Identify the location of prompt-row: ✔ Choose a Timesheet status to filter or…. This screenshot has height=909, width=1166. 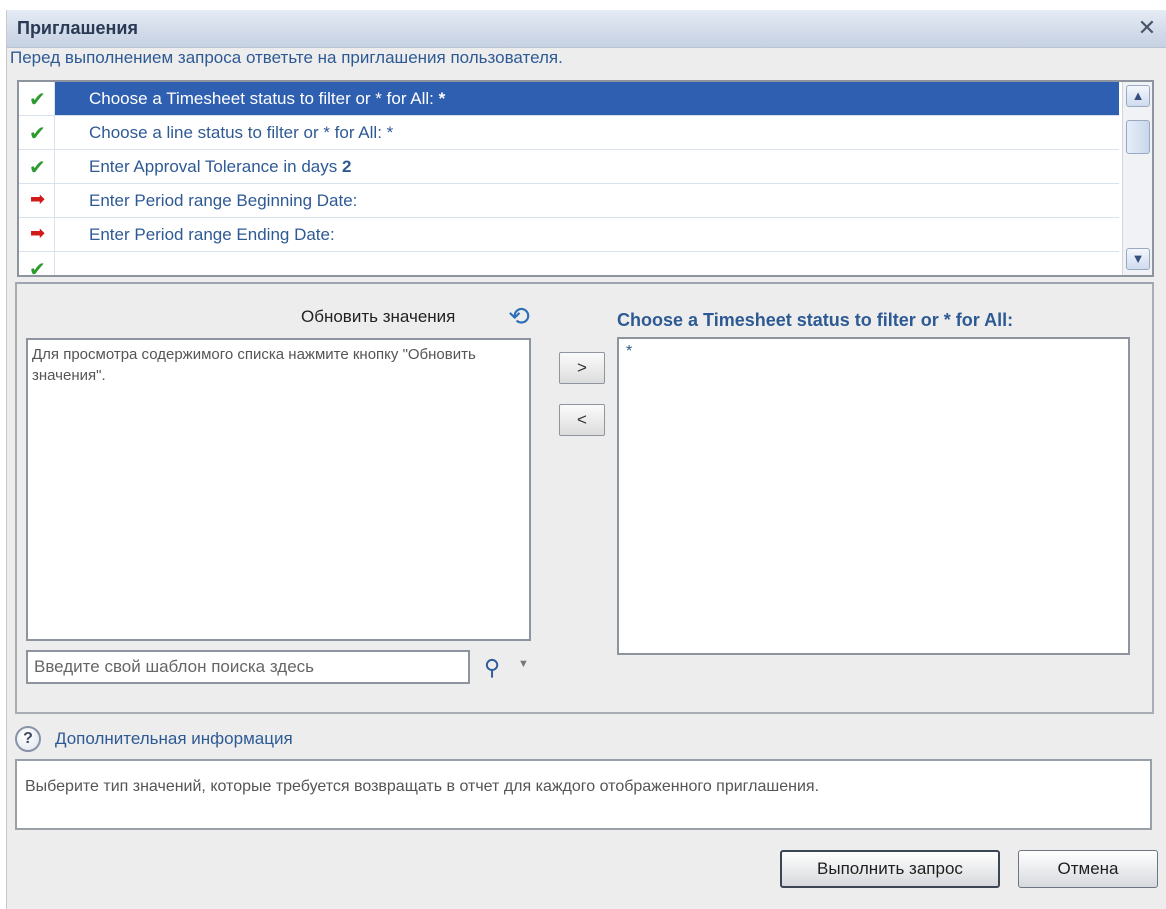
(569, 99).